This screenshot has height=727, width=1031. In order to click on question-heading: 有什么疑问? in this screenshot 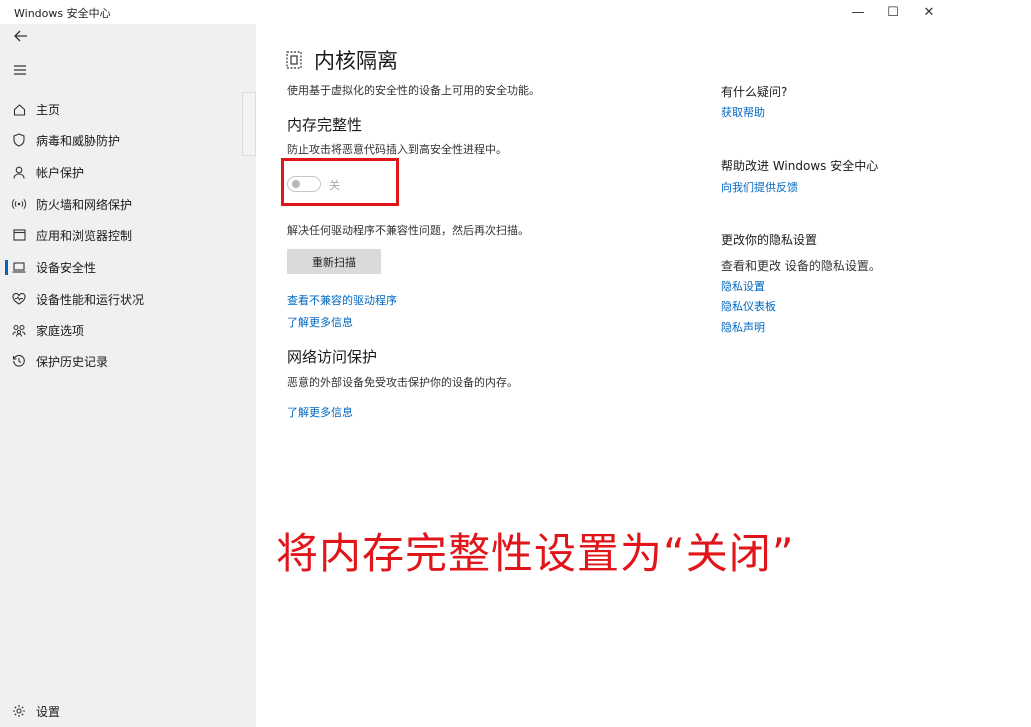, I will do `click(754, 92)`.